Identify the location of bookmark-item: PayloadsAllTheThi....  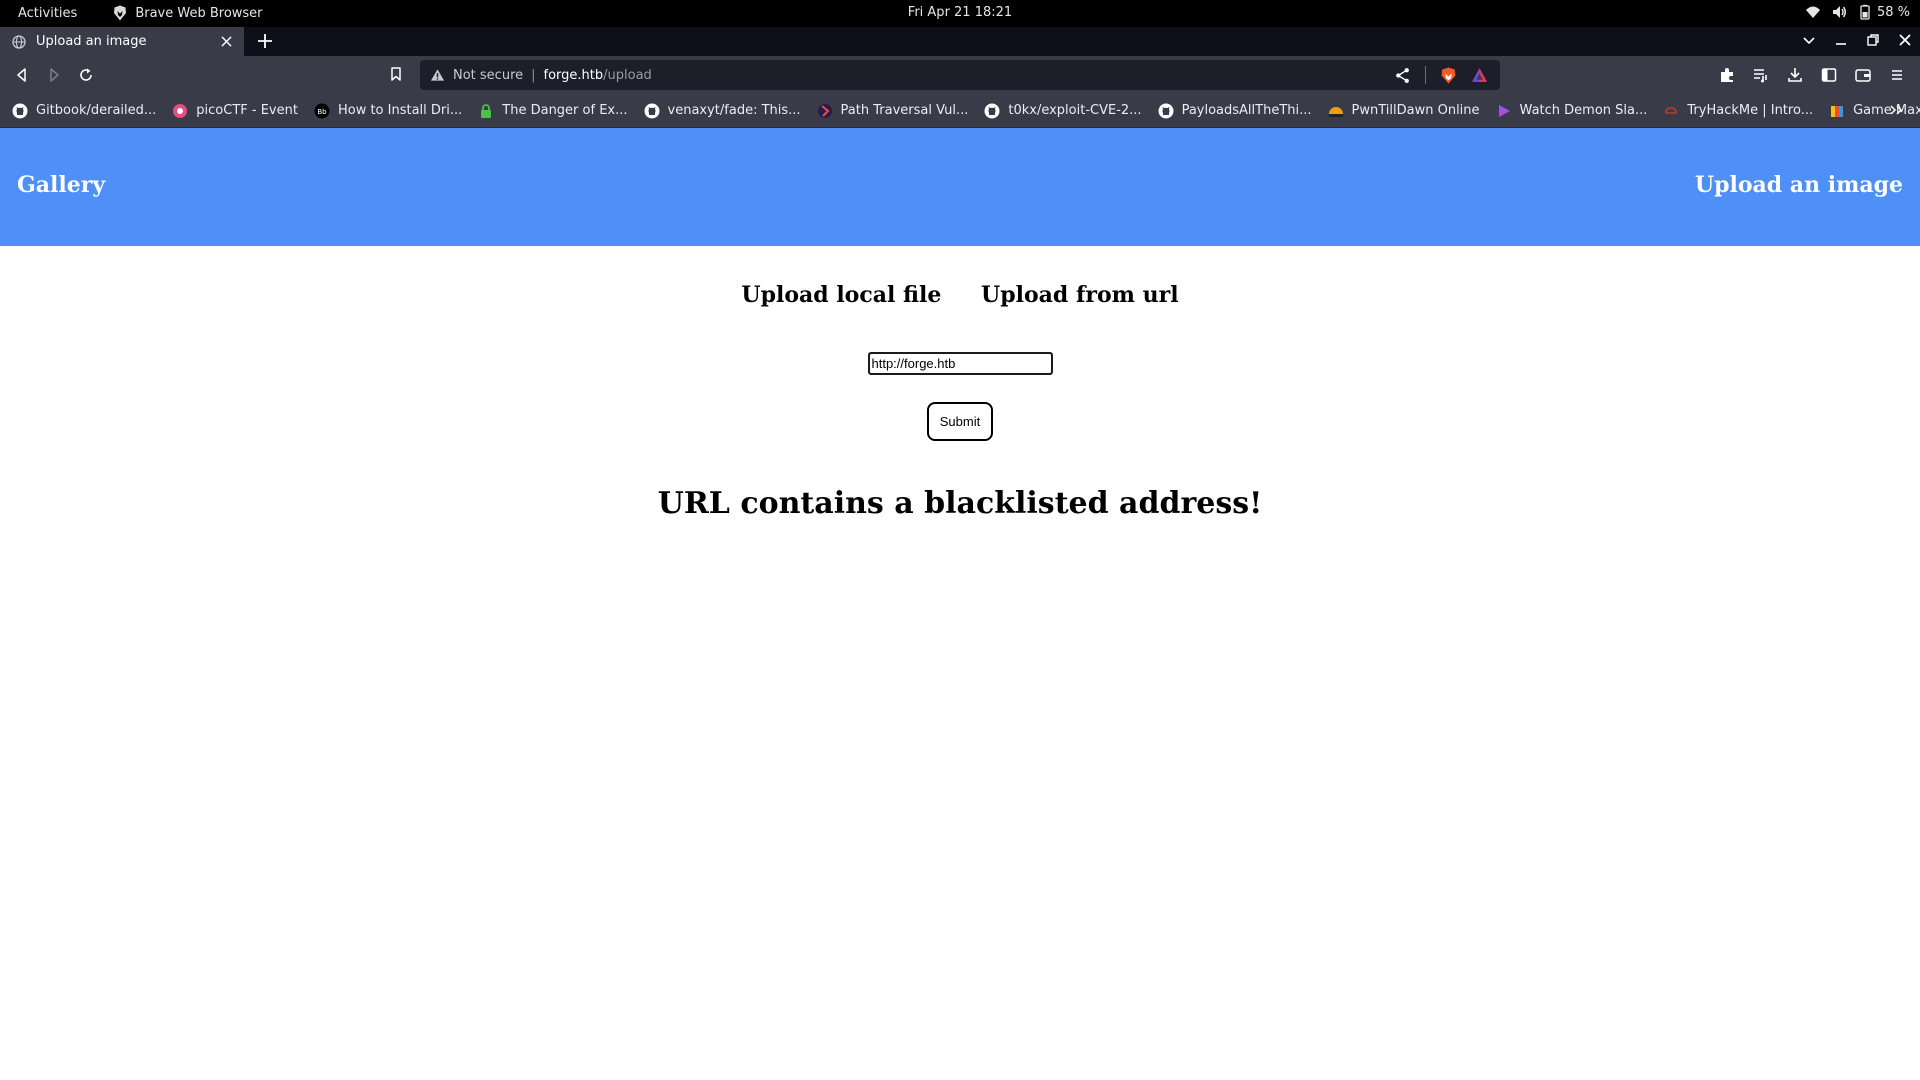
(1235, 111).